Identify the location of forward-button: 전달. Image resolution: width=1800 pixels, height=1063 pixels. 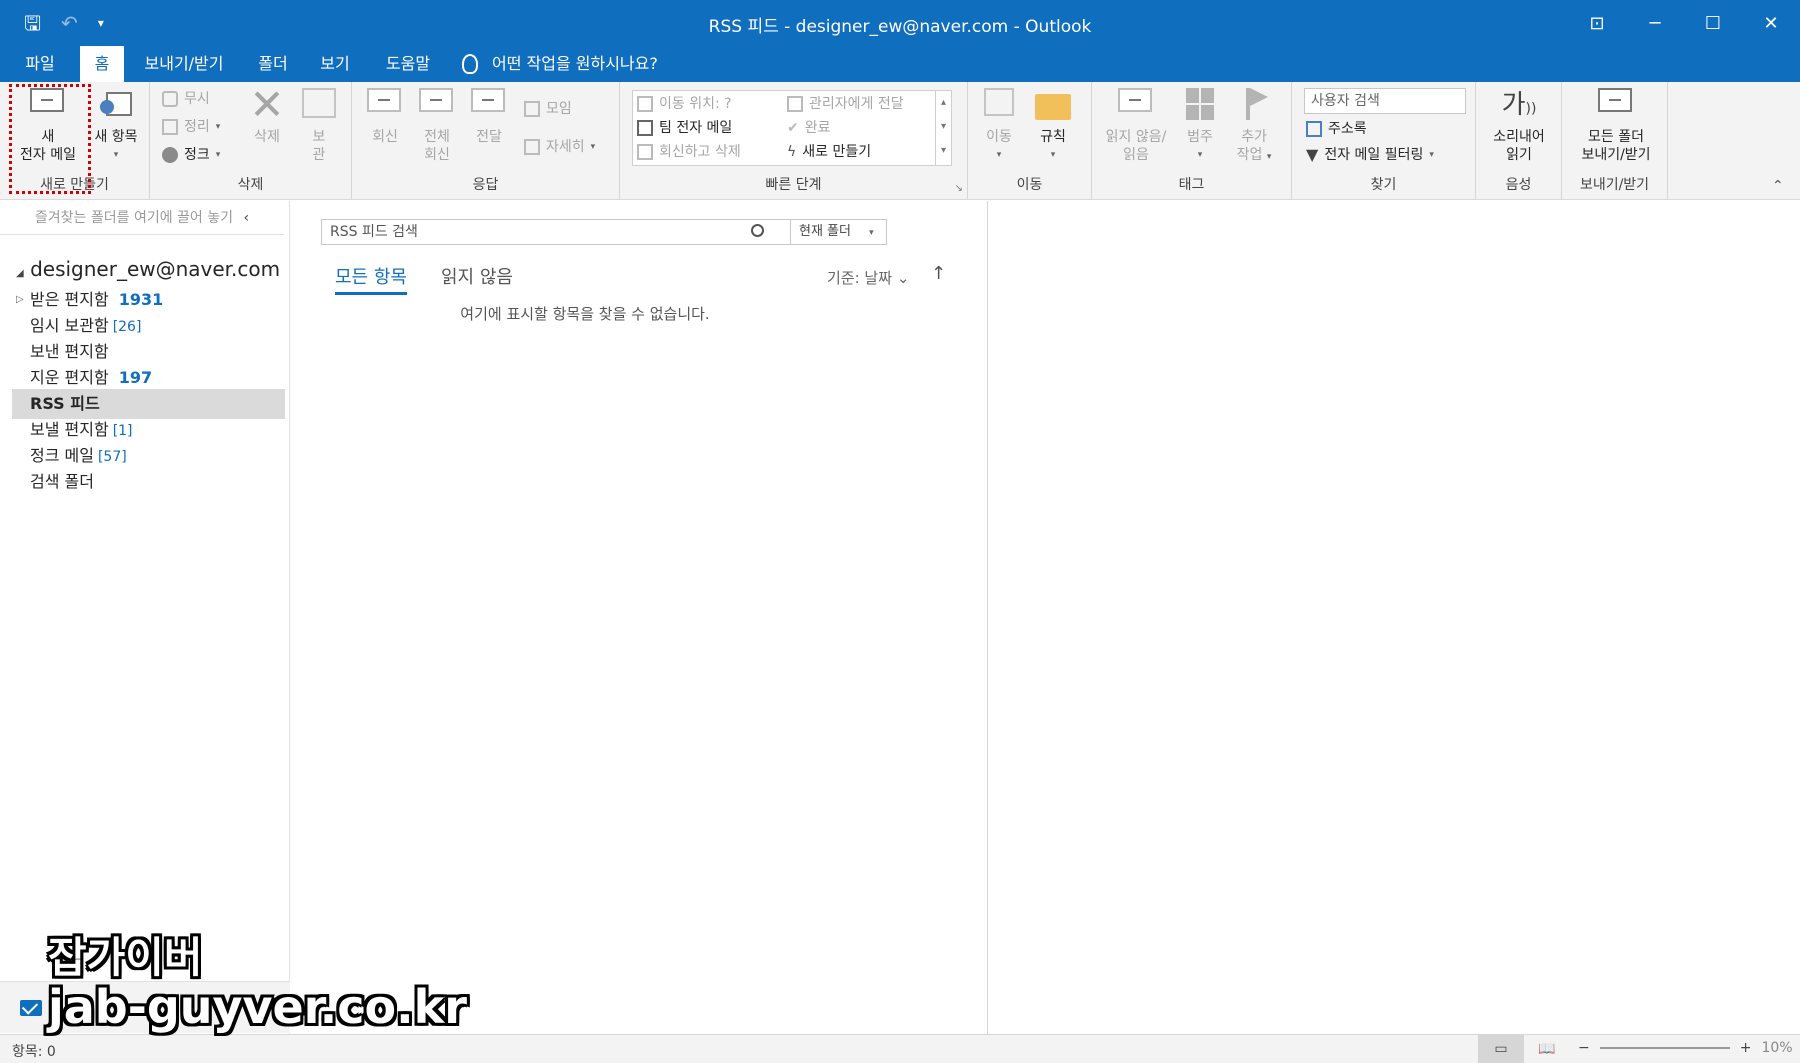
(489, 117).